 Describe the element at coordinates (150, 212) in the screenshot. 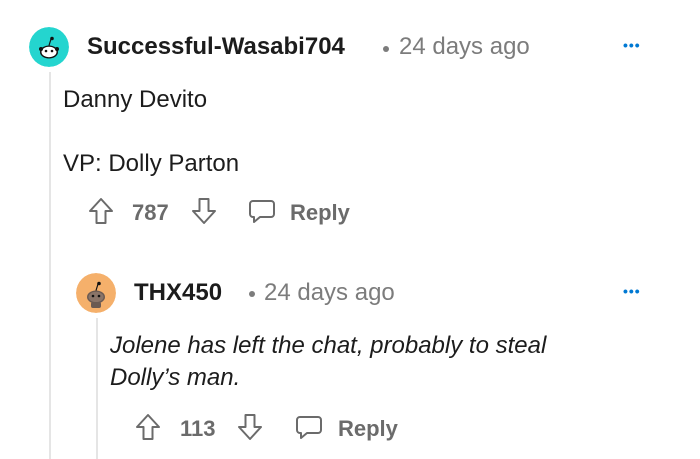

I see `vote-score: 787` at that location.